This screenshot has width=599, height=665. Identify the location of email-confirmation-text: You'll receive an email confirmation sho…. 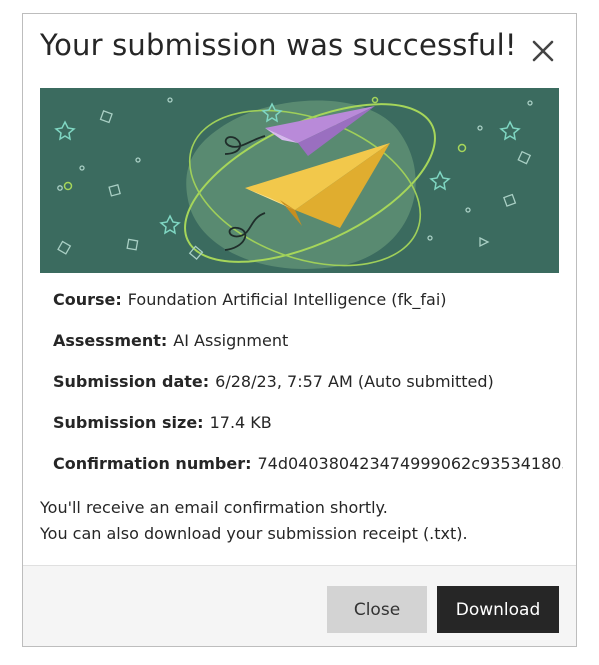
(214, 507).